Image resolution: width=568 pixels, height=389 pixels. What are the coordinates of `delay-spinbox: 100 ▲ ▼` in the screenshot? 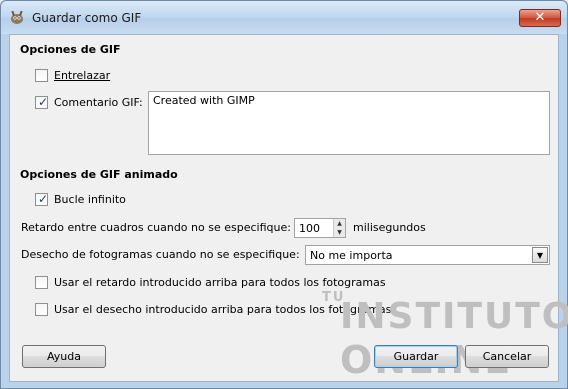 It's located at (320, 228).